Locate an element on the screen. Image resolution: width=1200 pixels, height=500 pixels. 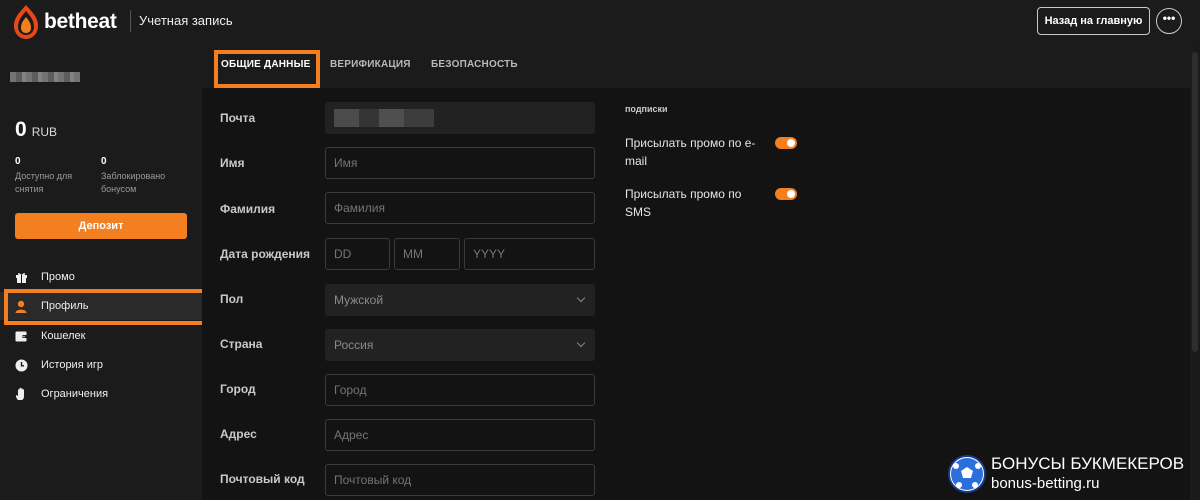
available-withdrawal-stat: 0 Доступно для снятия is located at coordinates (55, 176).